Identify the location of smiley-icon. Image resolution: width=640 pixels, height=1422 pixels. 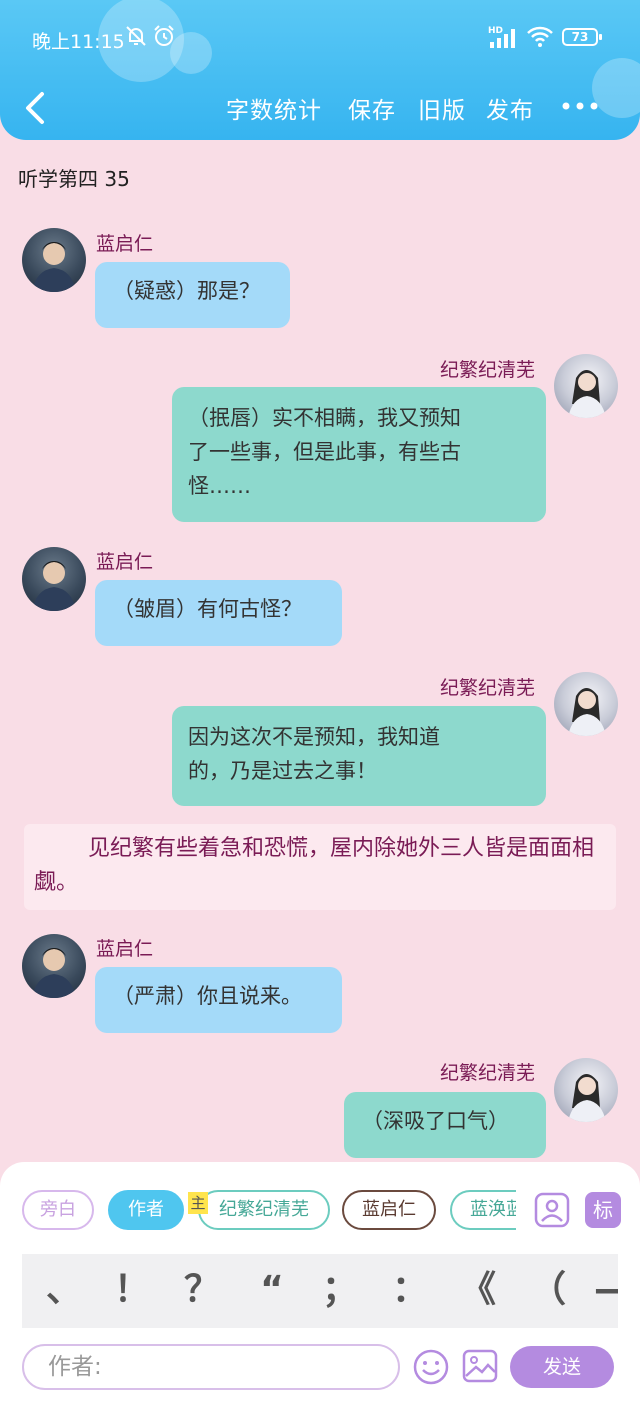
(431, 1367).